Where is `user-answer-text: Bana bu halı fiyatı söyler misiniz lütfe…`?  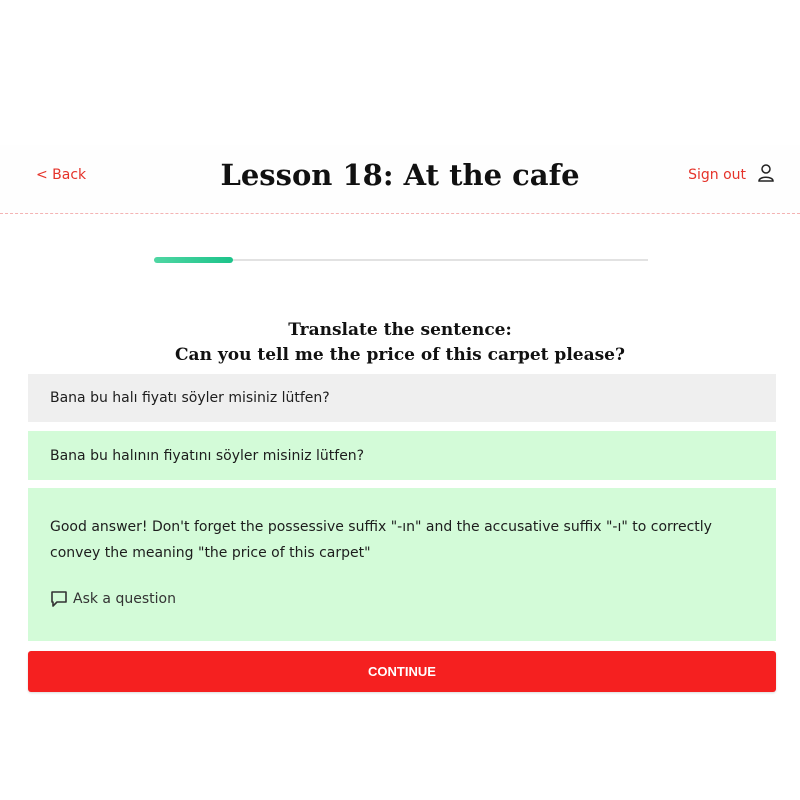
user-answer-text: Bana bu halı fiyatı söyler misiniz lütfe… is located at coordinates (190, 398).